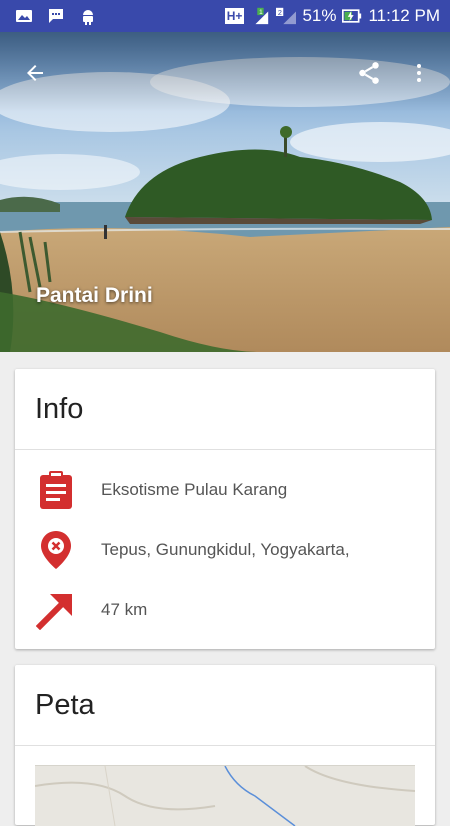 The image size is (450, 826). Describe the element at coordinates (280, 12) in the screenshot. I see `sim2-label: 2` at that location.